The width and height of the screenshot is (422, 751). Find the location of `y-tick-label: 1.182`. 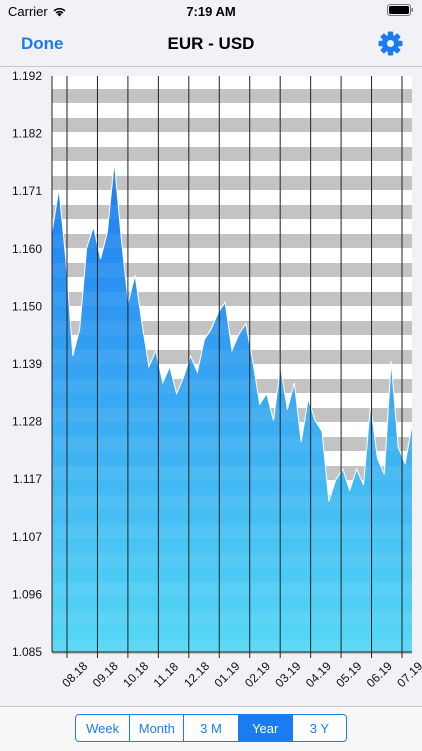

y-tick-label: 1.182 is located at coordinates (27, 134).